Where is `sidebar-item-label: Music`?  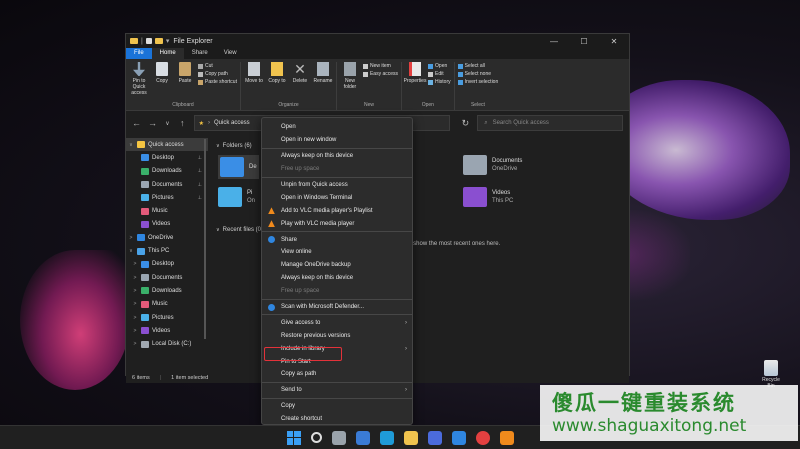 sidebar-item-label: Music is located at coordinates (160, 304).